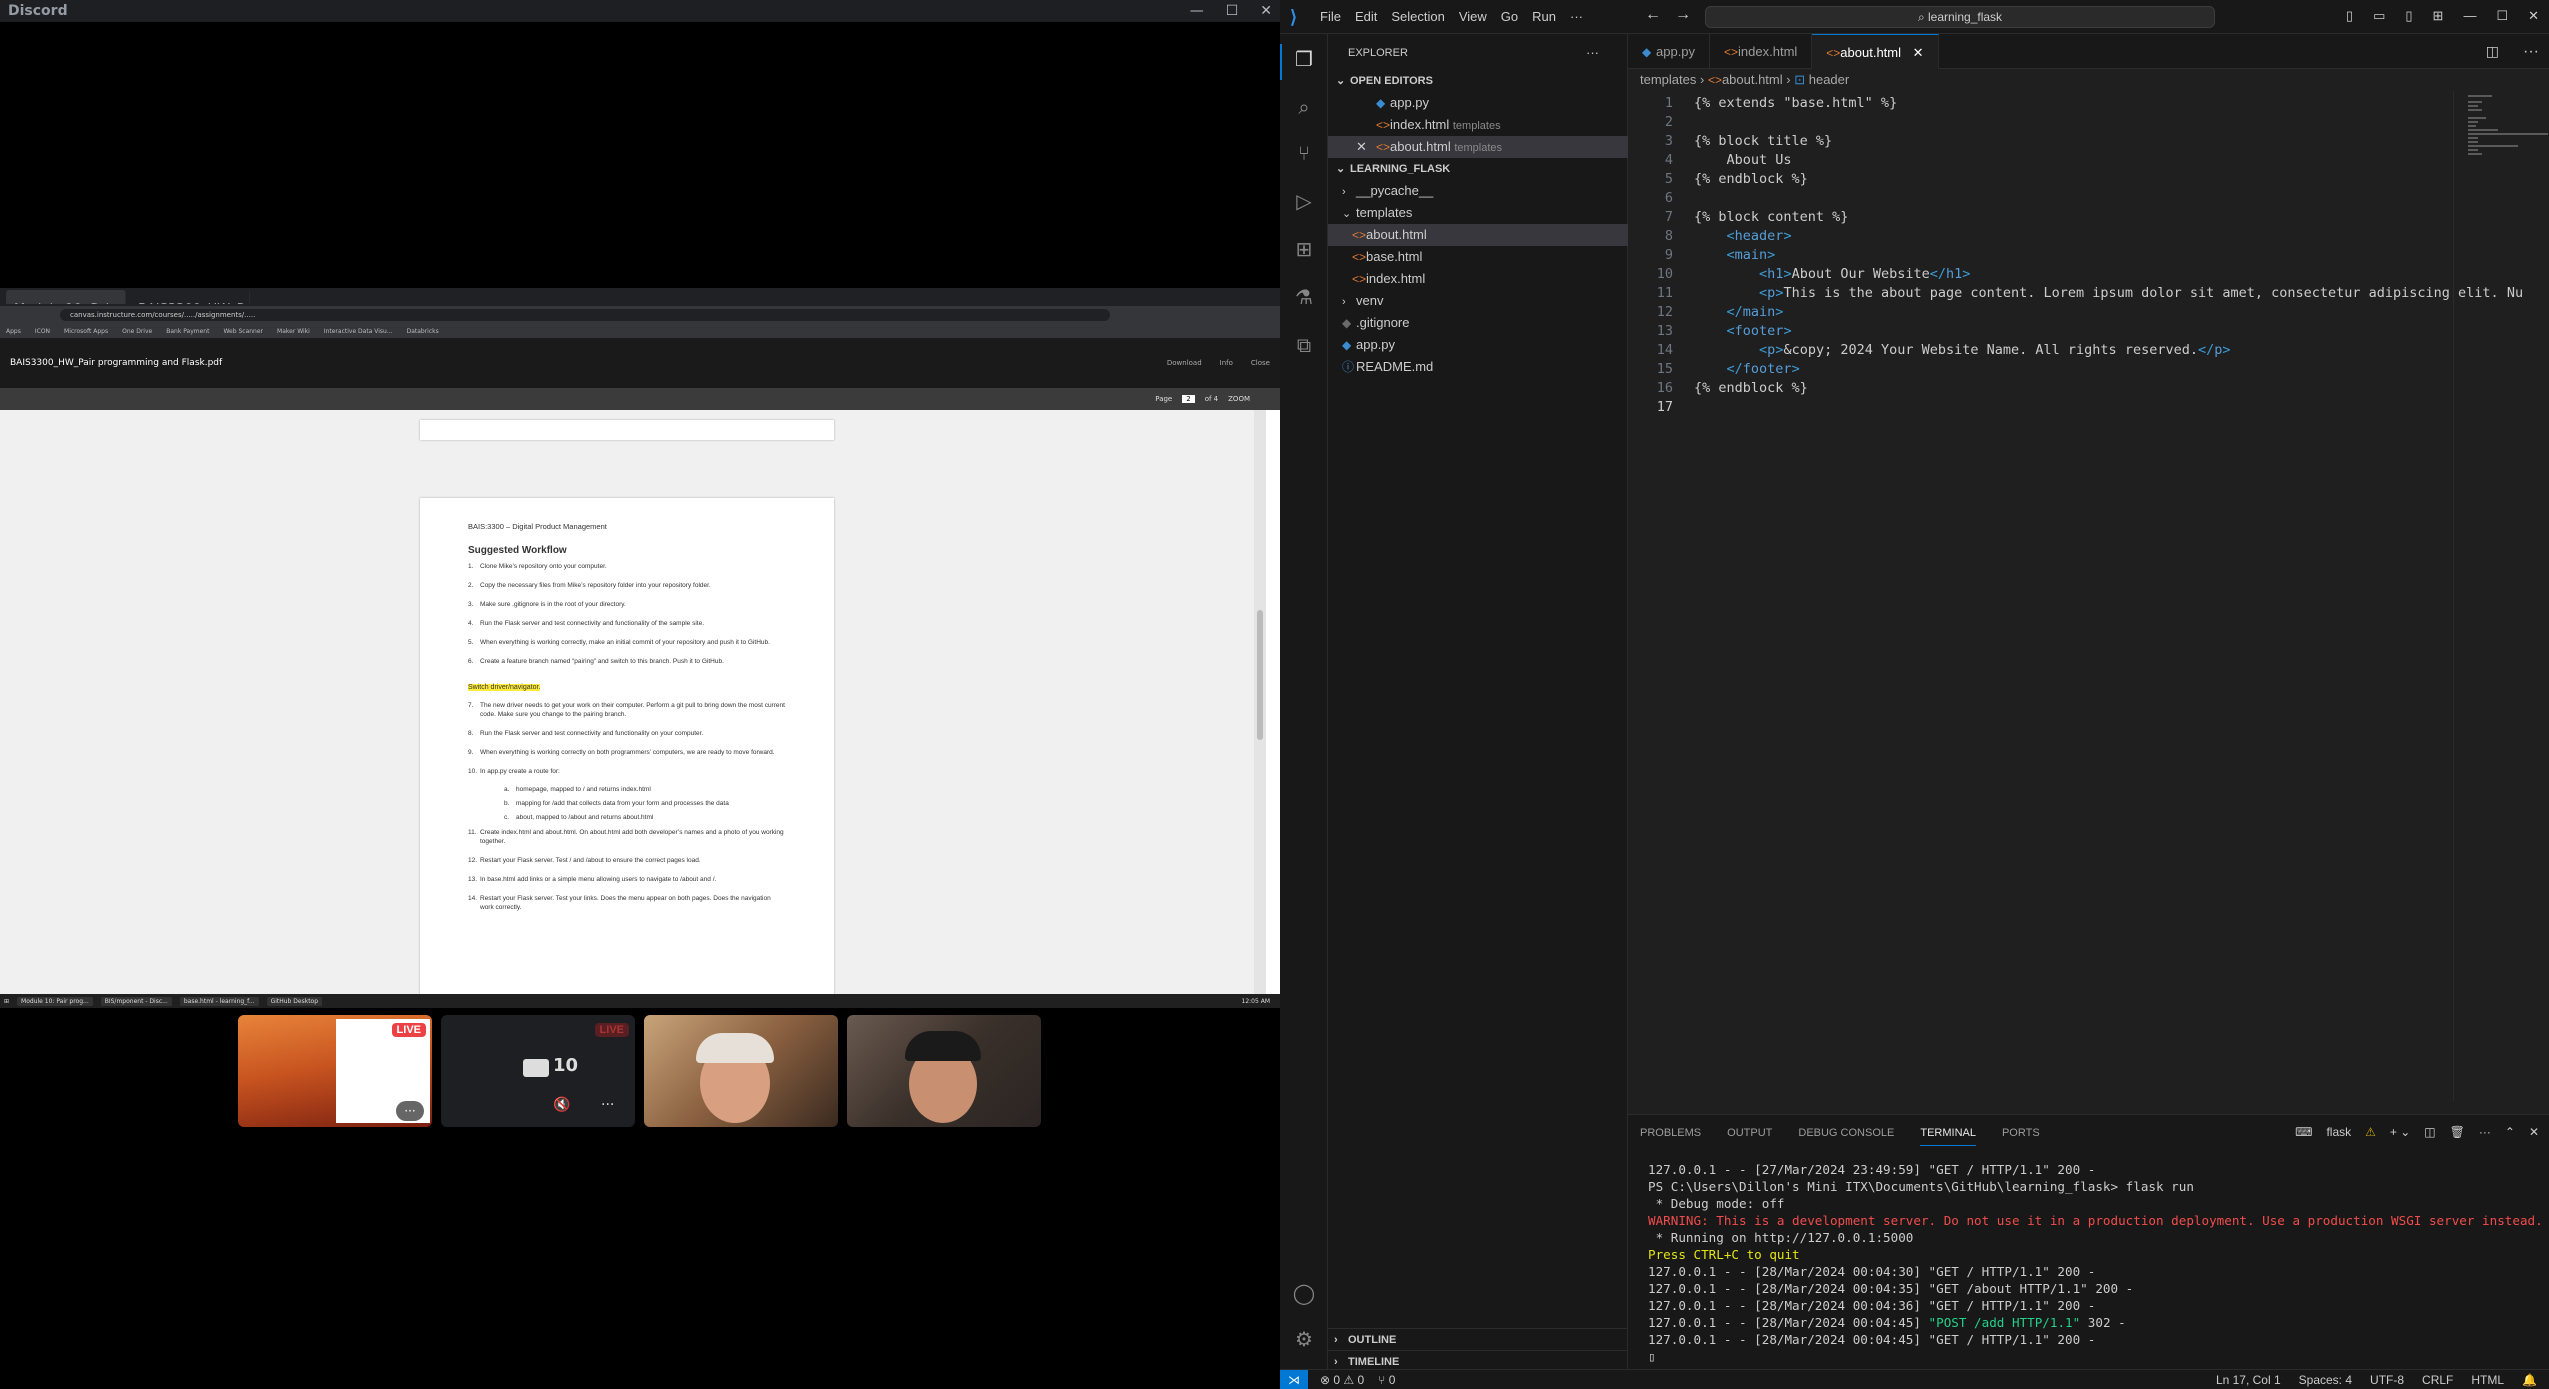  What do you see at coordinates (1478, 213) in the screenshot?
I see `tree-folder: ⌄ templates` at bounding box center [1478, 213].